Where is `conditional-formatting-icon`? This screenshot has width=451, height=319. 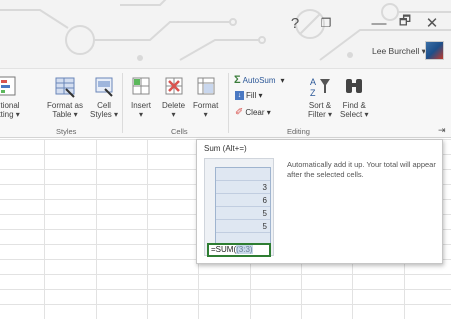
conditional-formatting-icon is located at coordinates (9, 87).